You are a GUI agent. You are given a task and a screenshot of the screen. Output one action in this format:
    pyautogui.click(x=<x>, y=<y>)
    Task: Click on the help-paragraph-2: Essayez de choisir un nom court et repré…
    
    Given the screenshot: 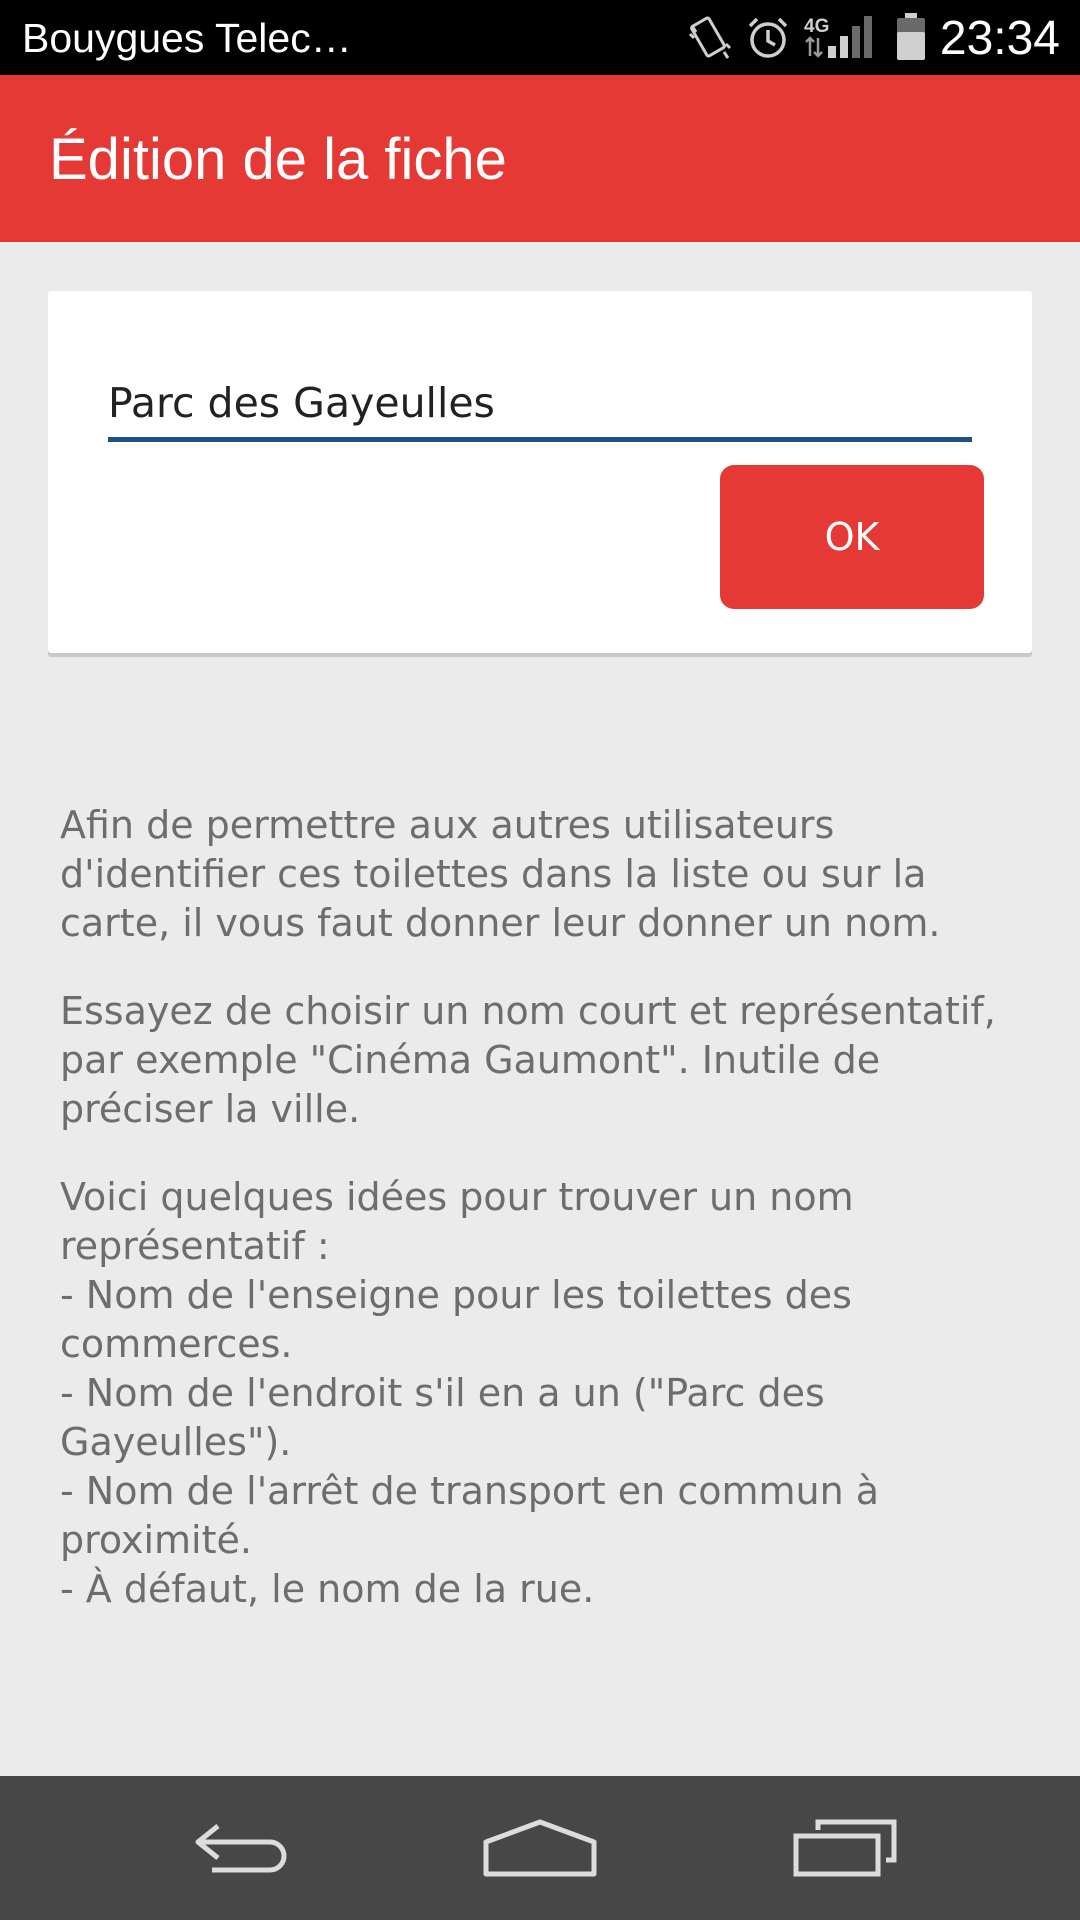 What is the action you would take?
    pyautogui.click(x=528, y=1060)
    